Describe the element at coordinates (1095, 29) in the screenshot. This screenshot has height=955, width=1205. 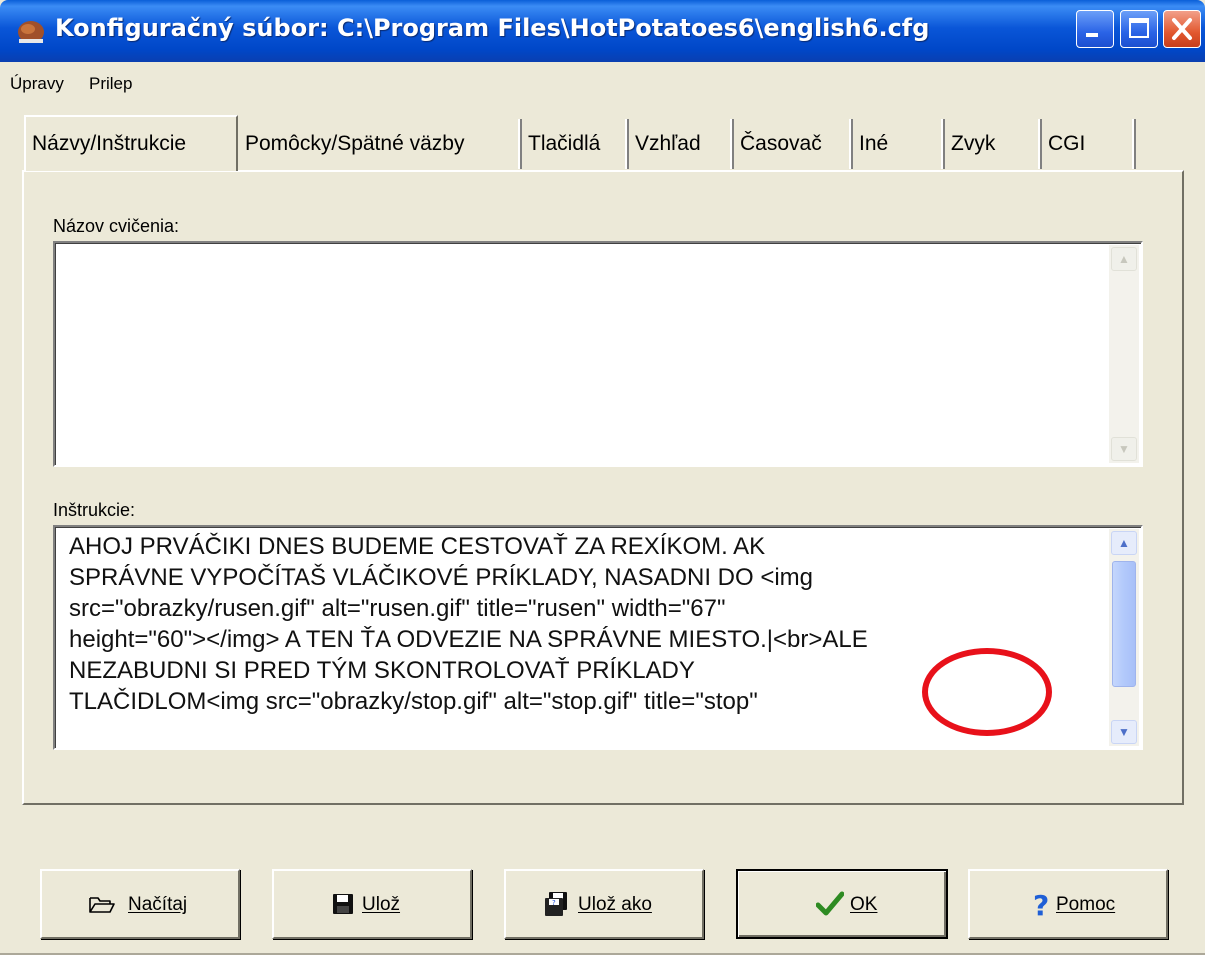
I see `minimize-button` at that location.